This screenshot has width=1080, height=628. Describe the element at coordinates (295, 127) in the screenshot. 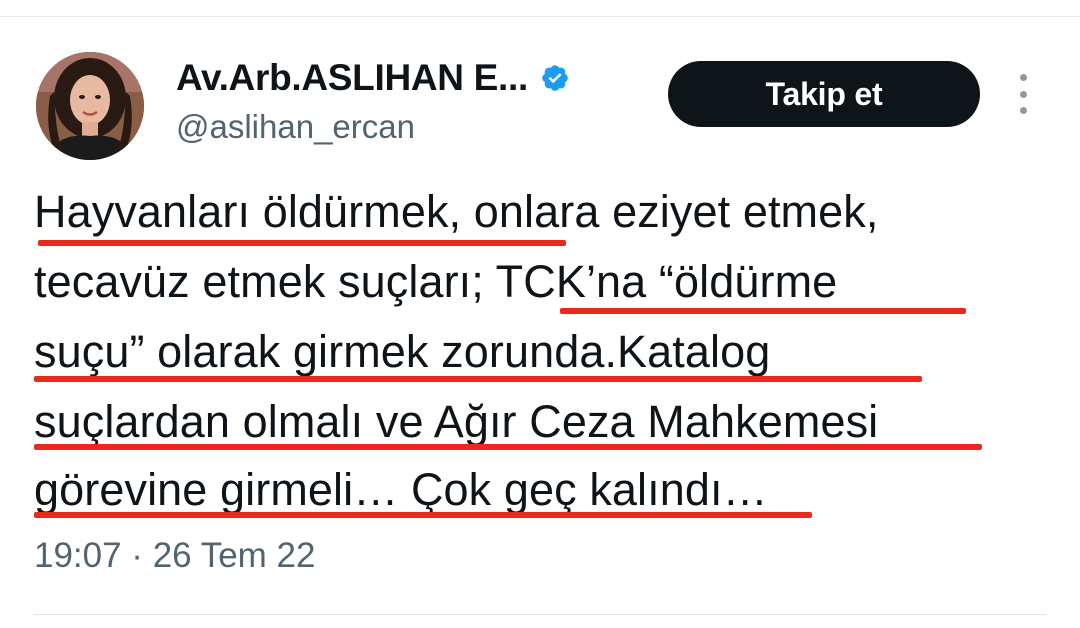

I see `author-handle: @aslihan_ercan` at that location.